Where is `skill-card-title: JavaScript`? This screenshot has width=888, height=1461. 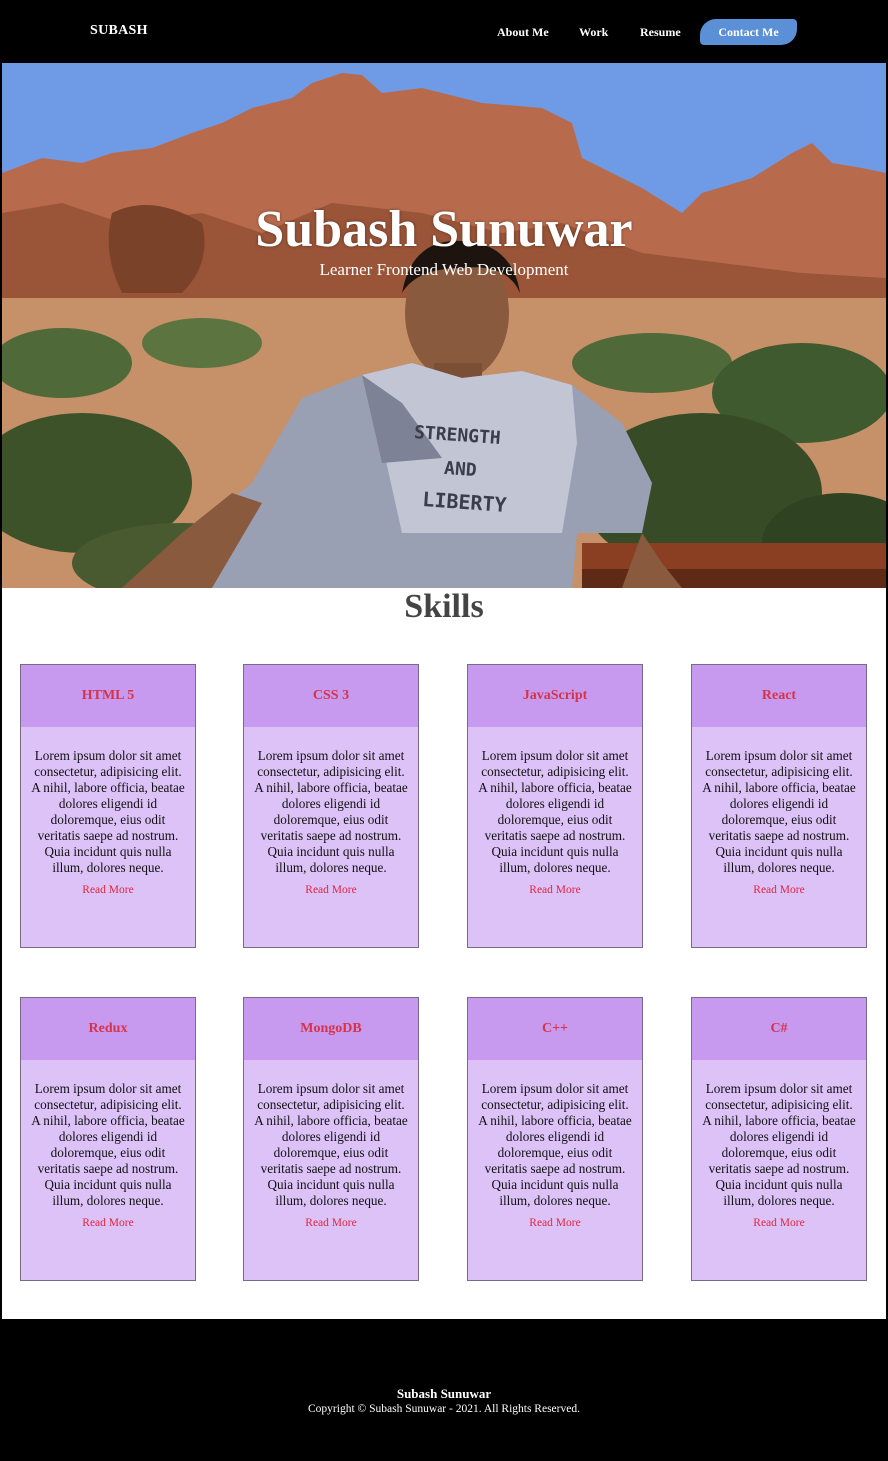 skill-card-title: JavaScript is located at coordinates (555, 696).